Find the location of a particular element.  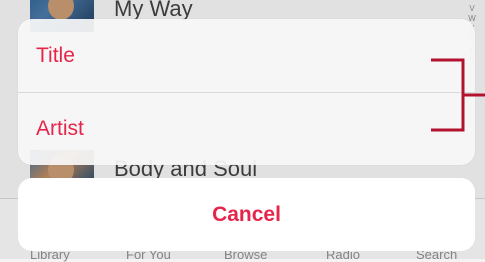

option-label: Title is located at coordinates (55, 55).